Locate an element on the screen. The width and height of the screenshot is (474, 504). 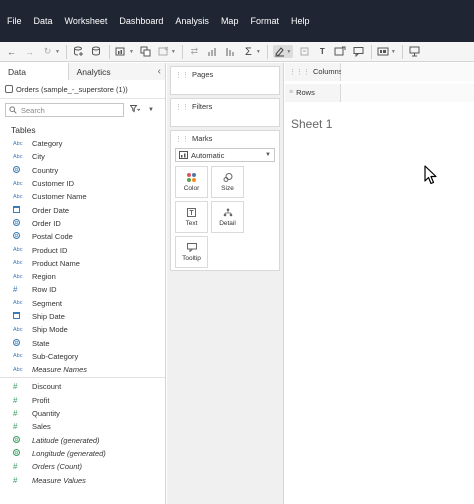
dimension-field: Abc Ship Mode is located at coordinates (82, 329).